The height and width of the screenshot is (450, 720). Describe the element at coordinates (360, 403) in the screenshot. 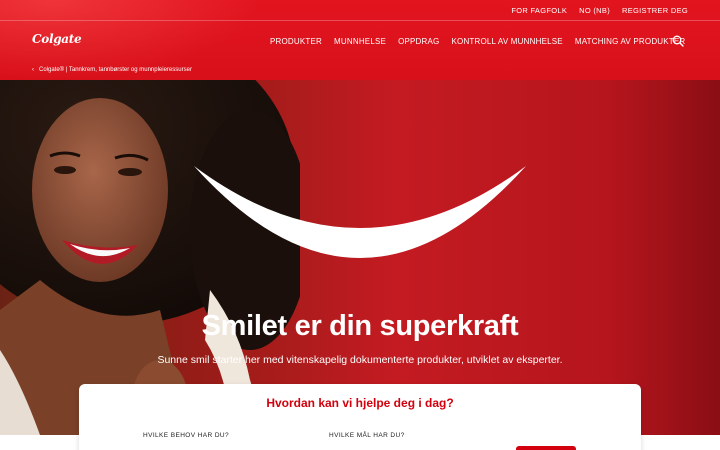

I see `help-card-title: Hvordan kan vi hjelpe deg i dag?` at that location.